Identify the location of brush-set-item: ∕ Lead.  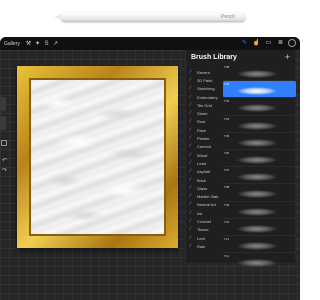
(204, 163).